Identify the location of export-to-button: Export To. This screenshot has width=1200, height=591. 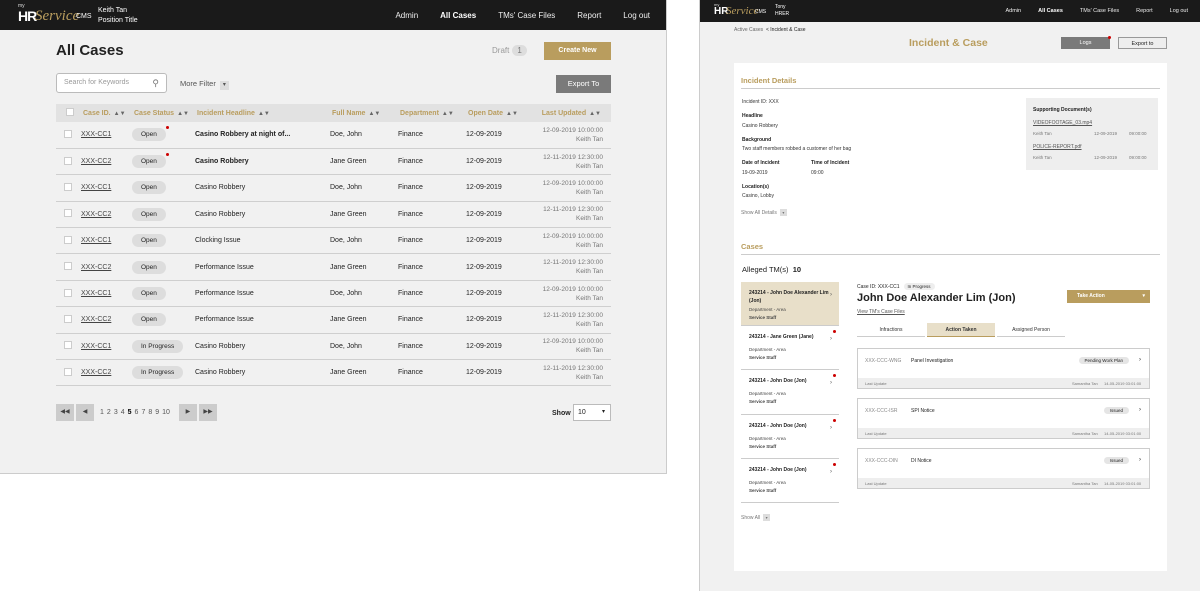
(583, 84).